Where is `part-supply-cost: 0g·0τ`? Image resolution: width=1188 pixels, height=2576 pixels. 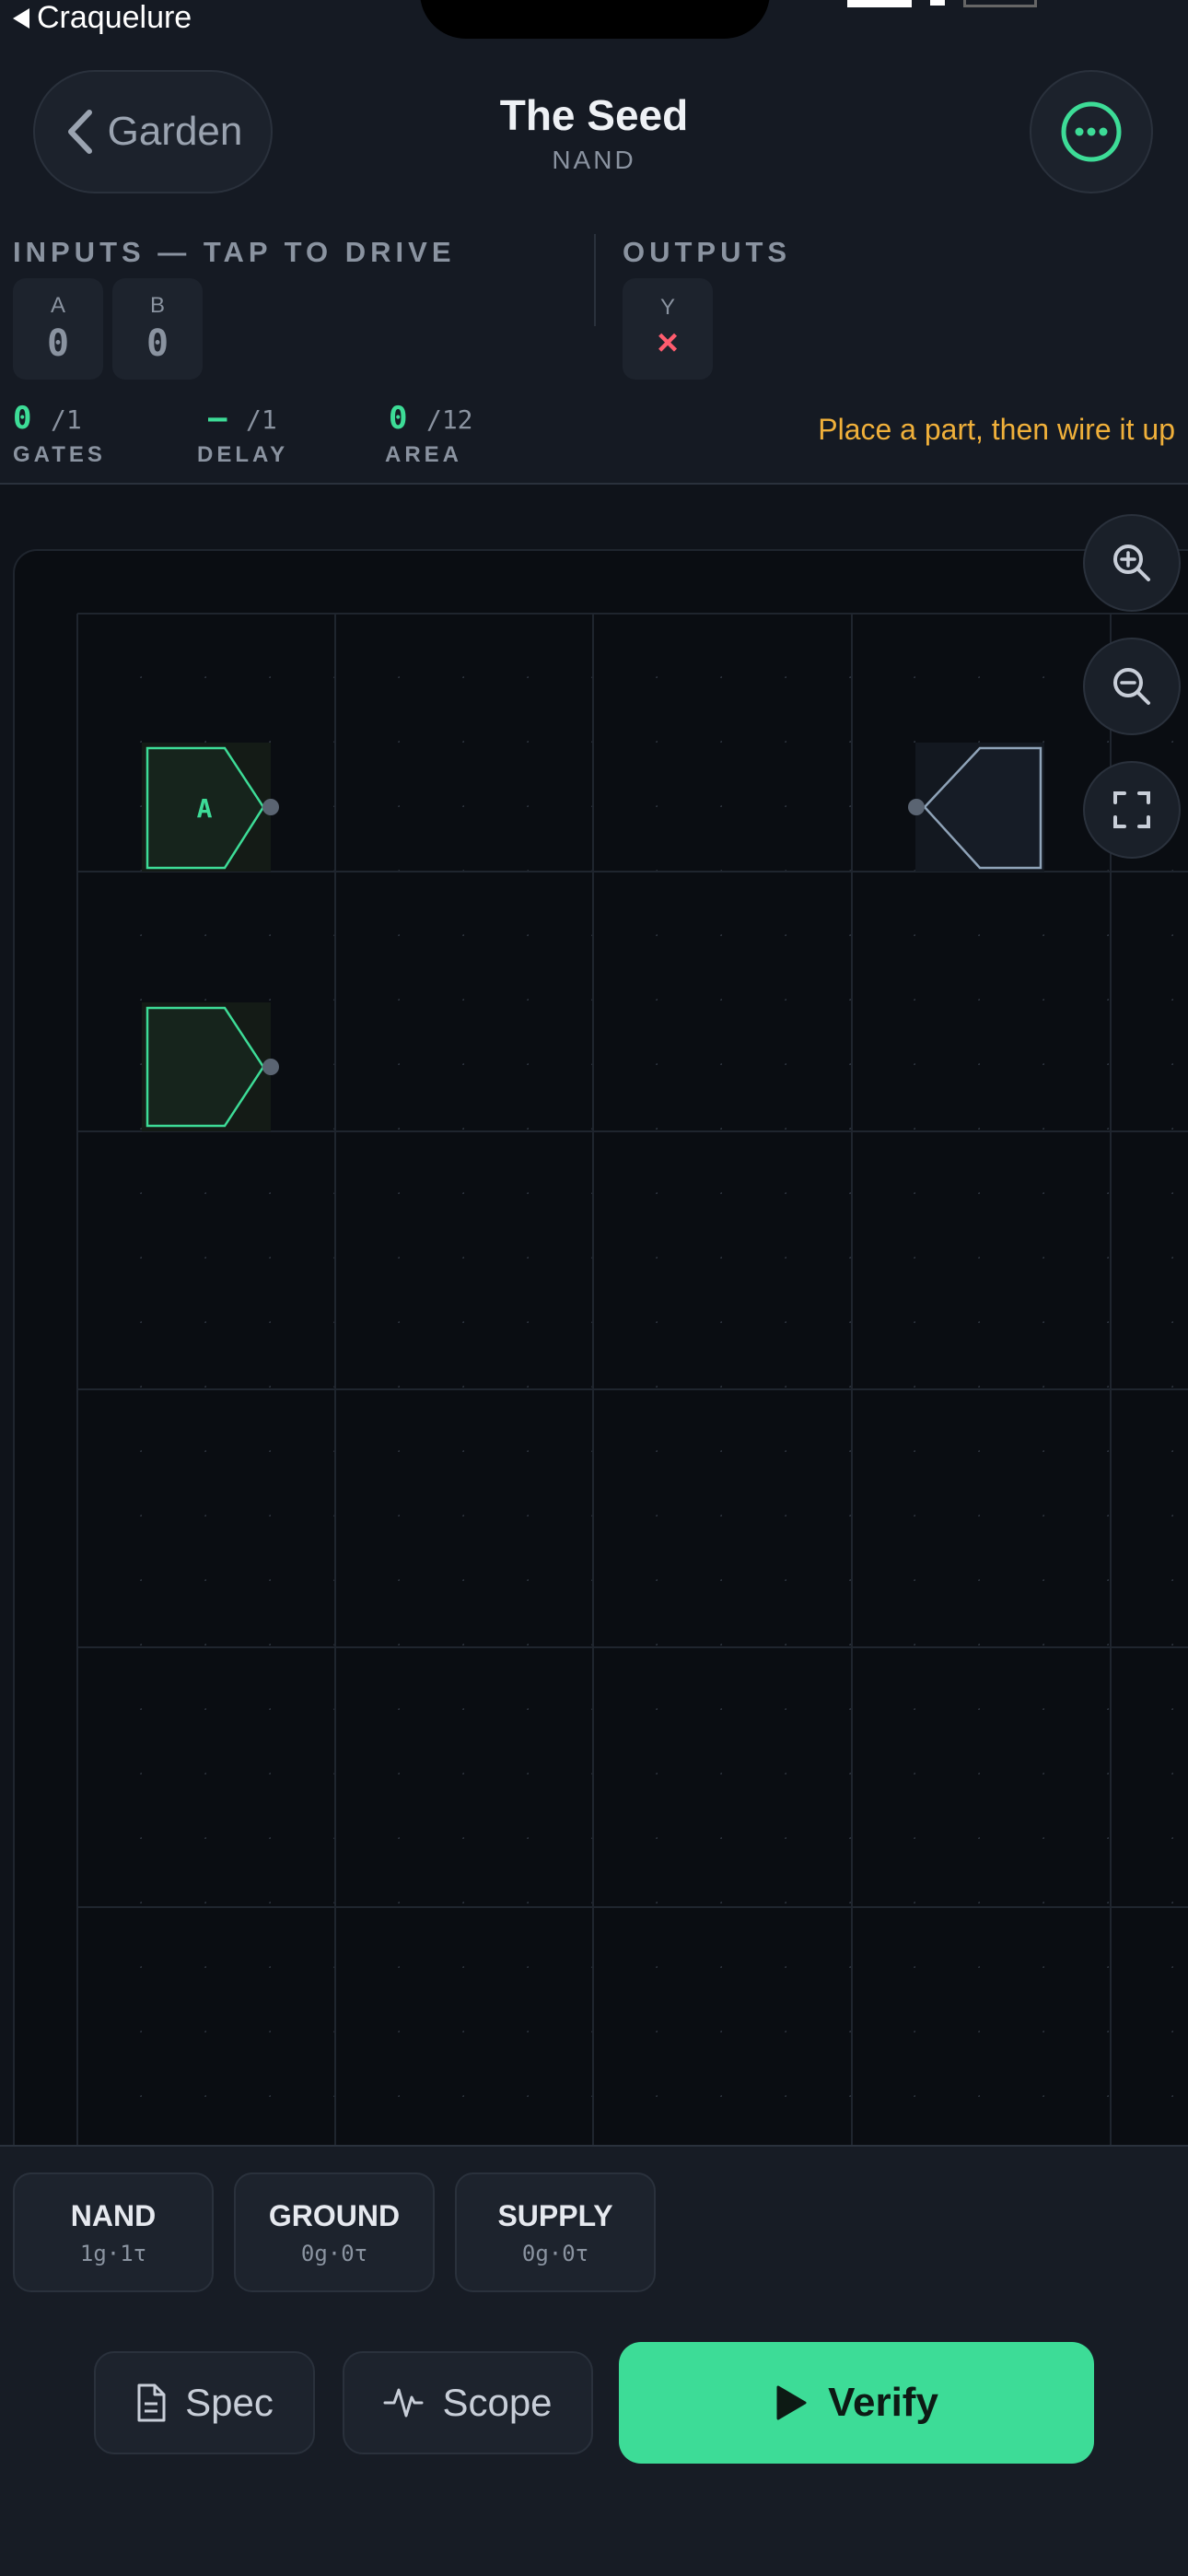 part-supply-cost: 0g·0τ is located at coordinates (555, 2253).